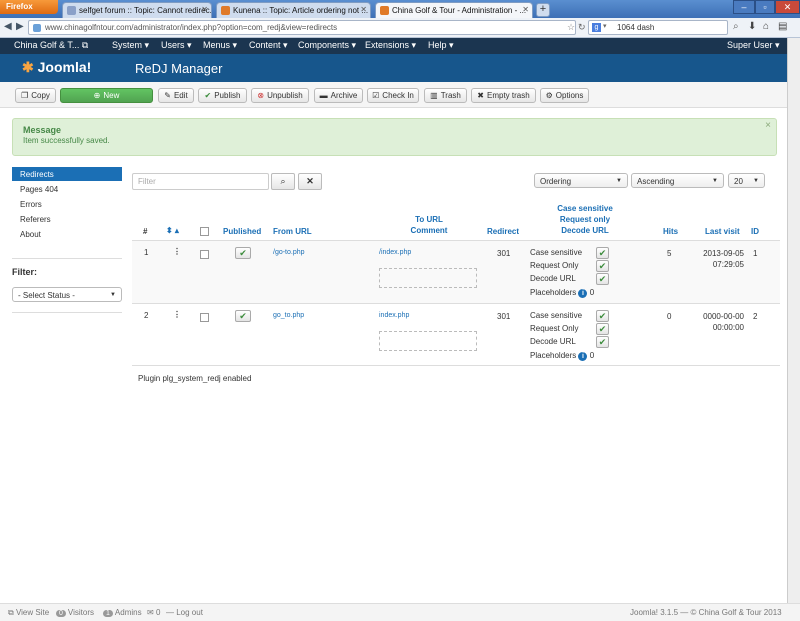 This screenshot has height=621, width=800. What do you see at coordinates (503, 95) in the screenshot?
I see `empty-trash-button: ✖ Empty trash` at bounding box center [503, 95].